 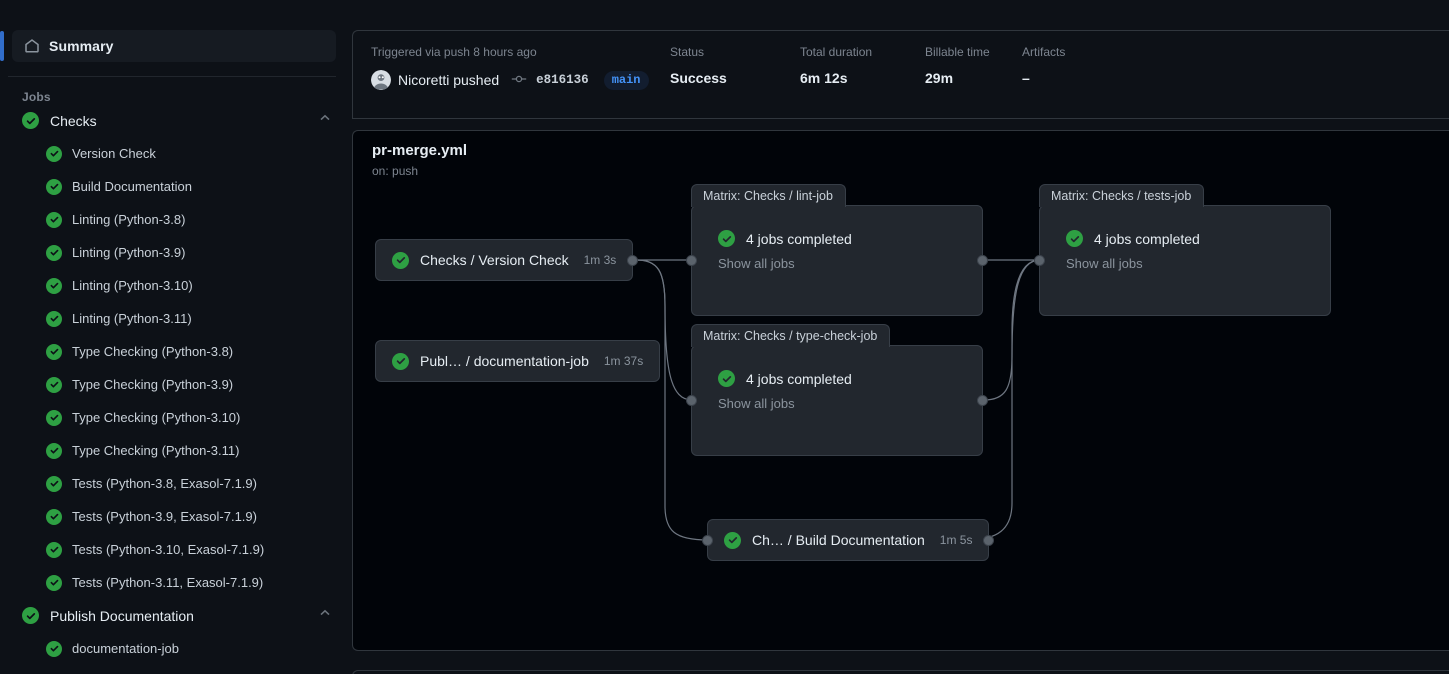 I want to click on total-duration-block: Total duration 6m 12s, so click(x=862, y=65).